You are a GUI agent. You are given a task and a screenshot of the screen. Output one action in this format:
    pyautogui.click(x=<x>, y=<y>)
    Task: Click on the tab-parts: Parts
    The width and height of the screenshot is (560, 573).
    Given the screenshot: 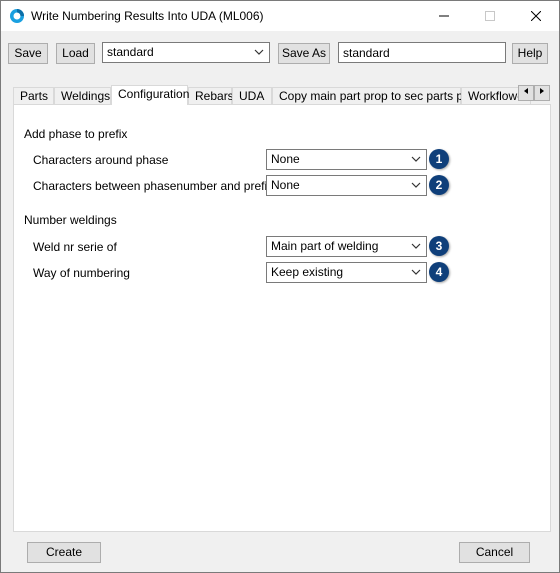 What is the action you would take?
    pyautogui.click(x=33, y=96)
    